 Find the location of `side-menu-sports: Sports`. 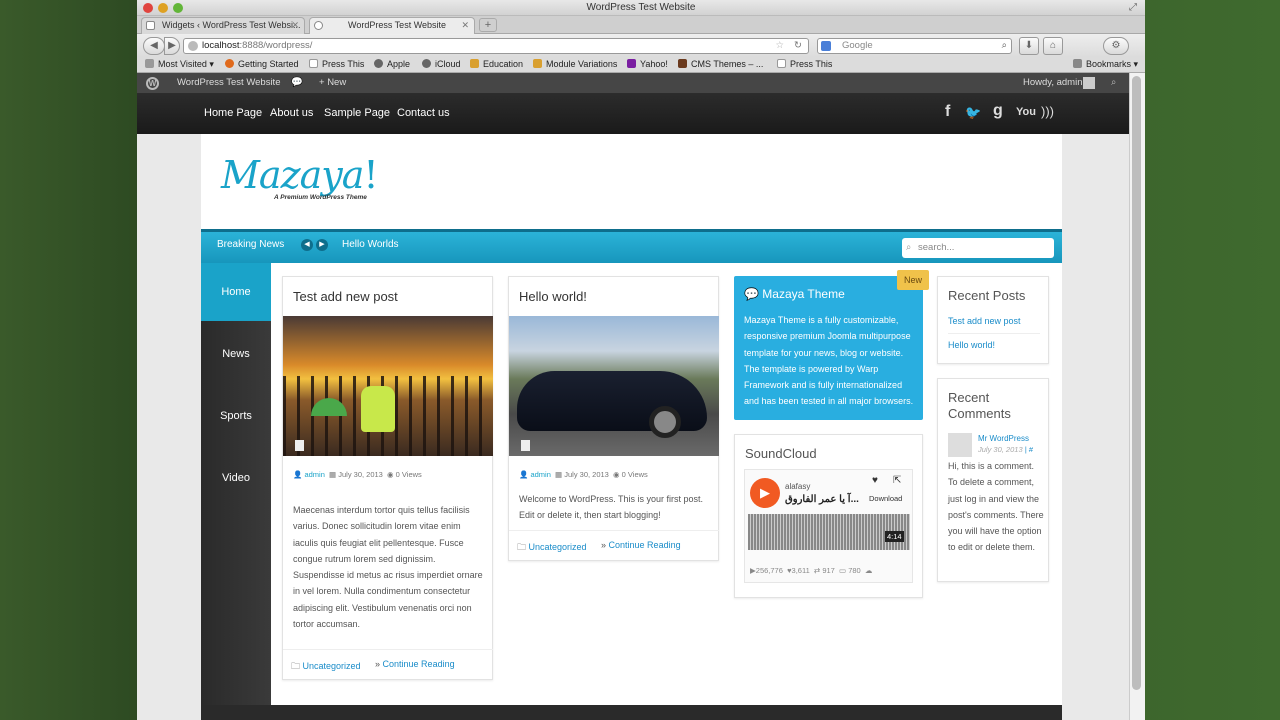

side-menu-sports: Sports is located at coordinates (236, 416).